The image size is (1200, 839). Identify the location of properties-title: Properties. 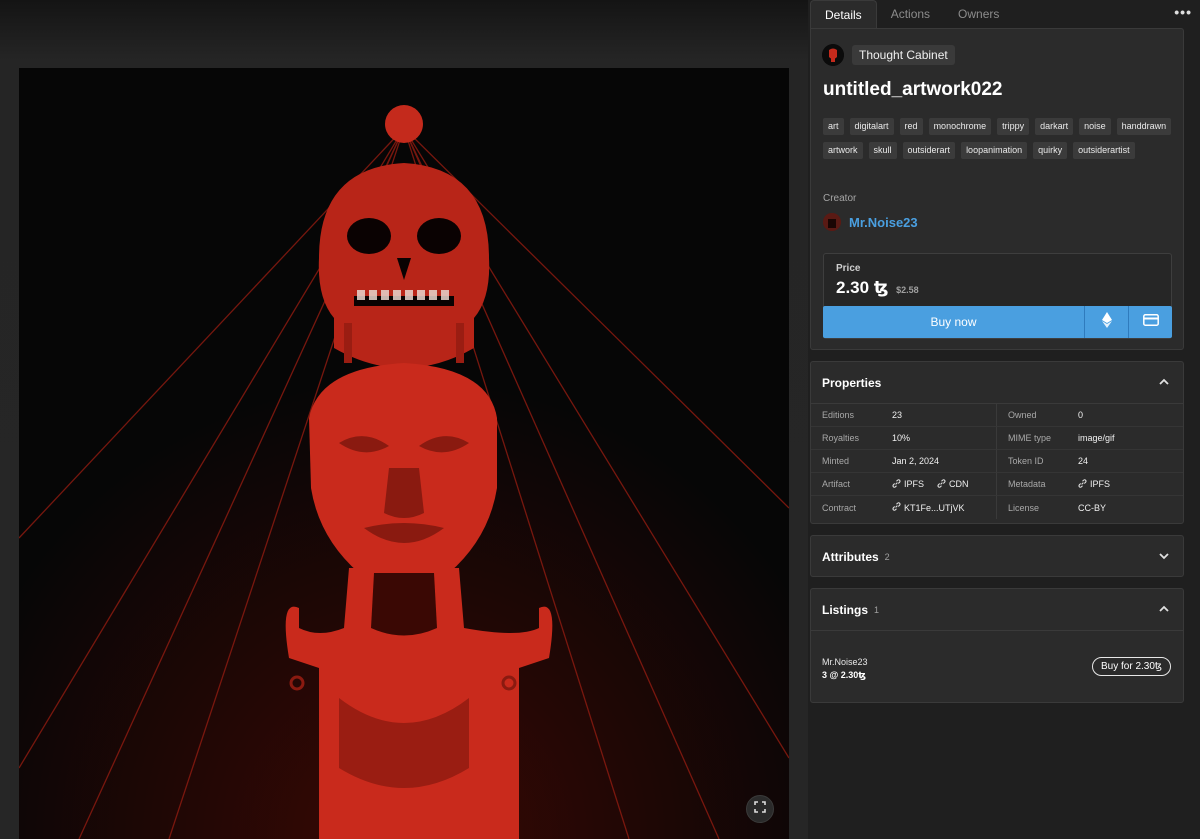
(852, 382).